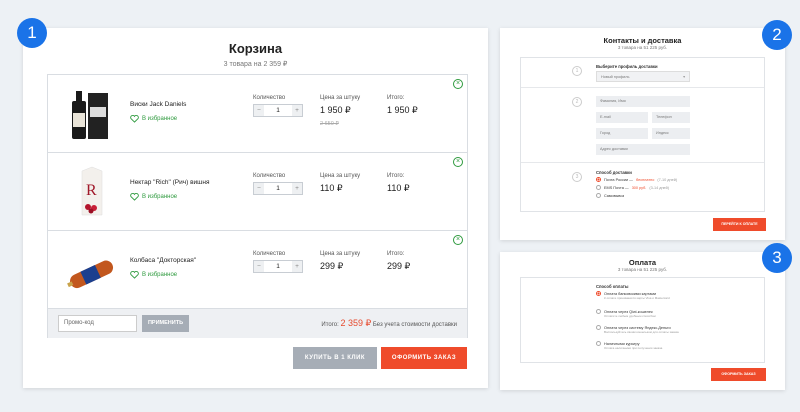 This screenshot has height=412, width=800. Describe the element at coordinates (332, 266) in the screenshot. I see `unit-price: 299 ₽` at that location.